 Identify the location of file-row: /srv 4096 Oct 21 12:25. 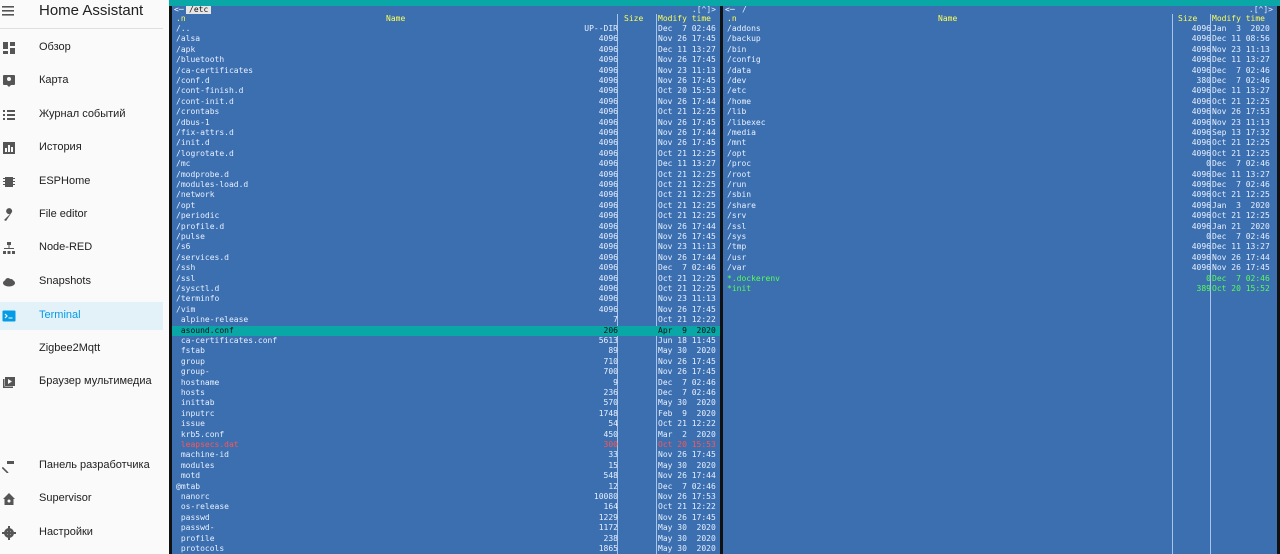
(1000, 216).